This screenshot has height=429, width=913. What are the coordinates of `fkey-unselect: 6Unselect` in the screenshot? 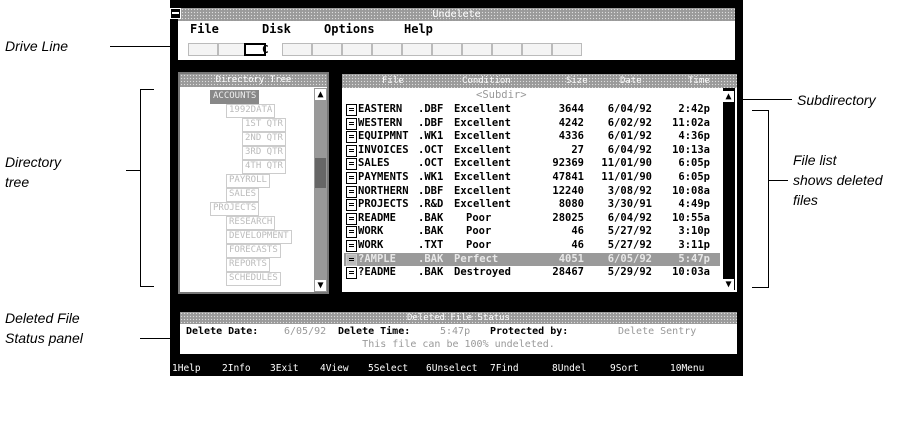 It's located at (451, 368).